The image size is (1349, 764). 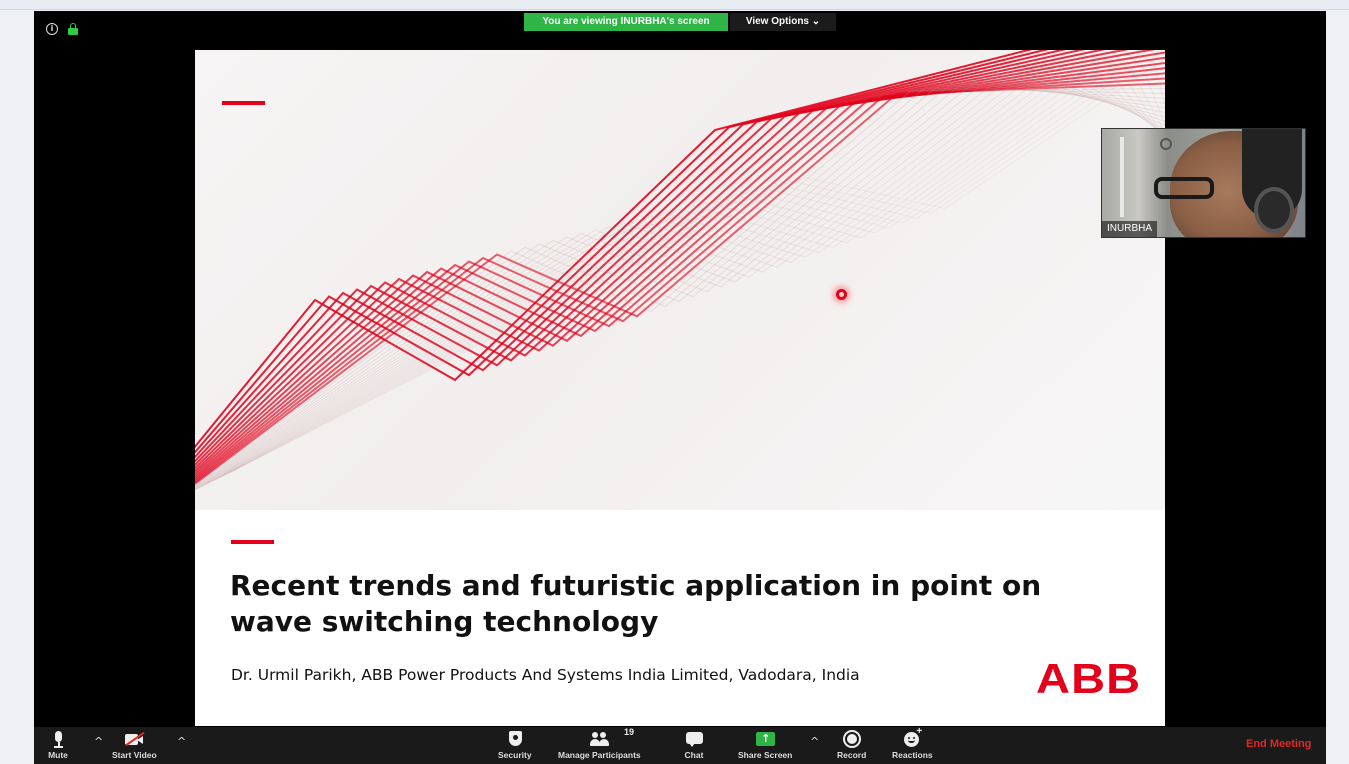 What do you see at coordinates (912, 737) in the screenshot?
I see `reactions-icon: +` at bounding box center [912, 737].